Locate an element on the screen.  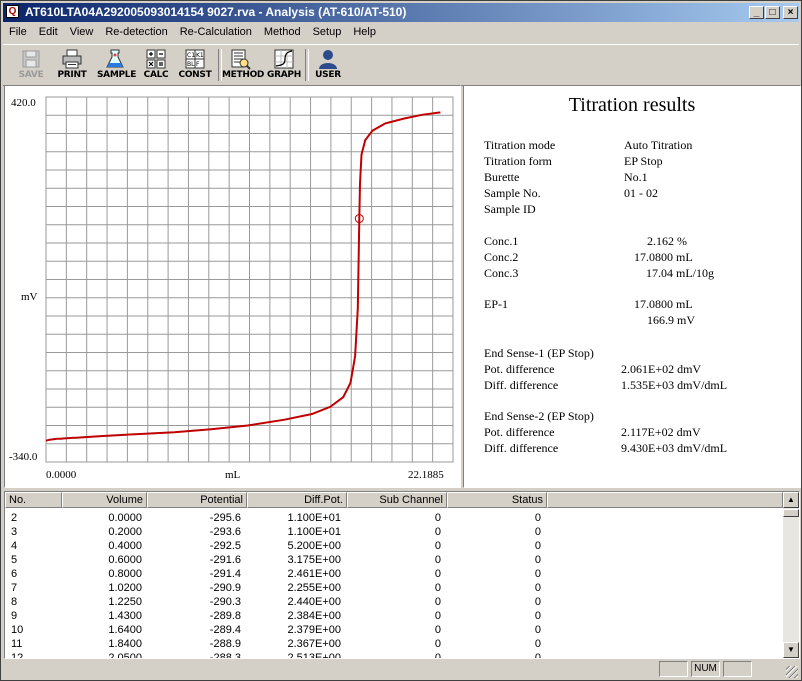
const-button: C1 K1 BL F CONST is located at coordinates (195, 66).